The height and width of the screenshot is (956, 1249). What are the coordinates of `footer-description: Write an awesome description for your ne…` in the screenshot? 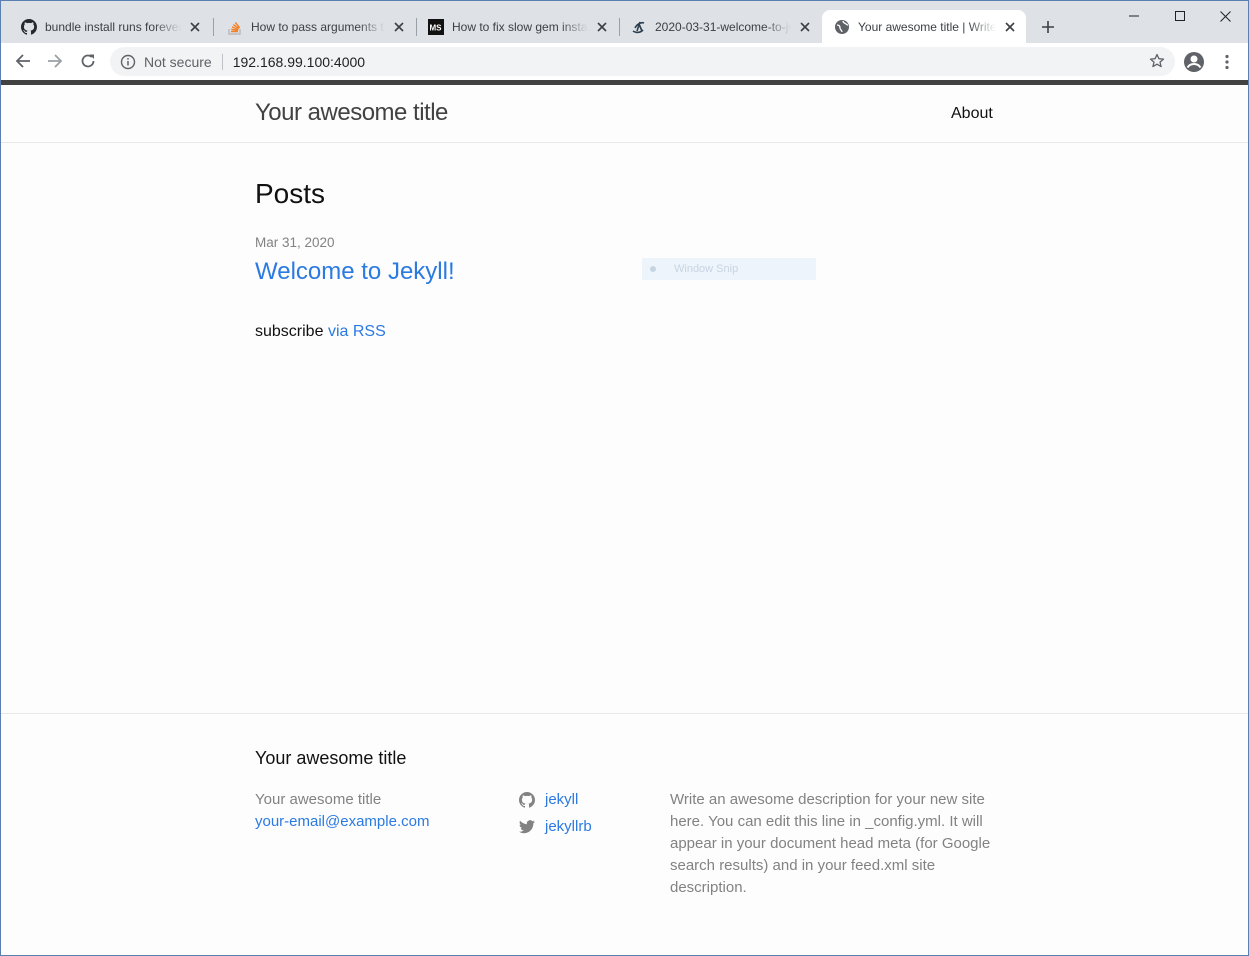 It's located at (830, 843).